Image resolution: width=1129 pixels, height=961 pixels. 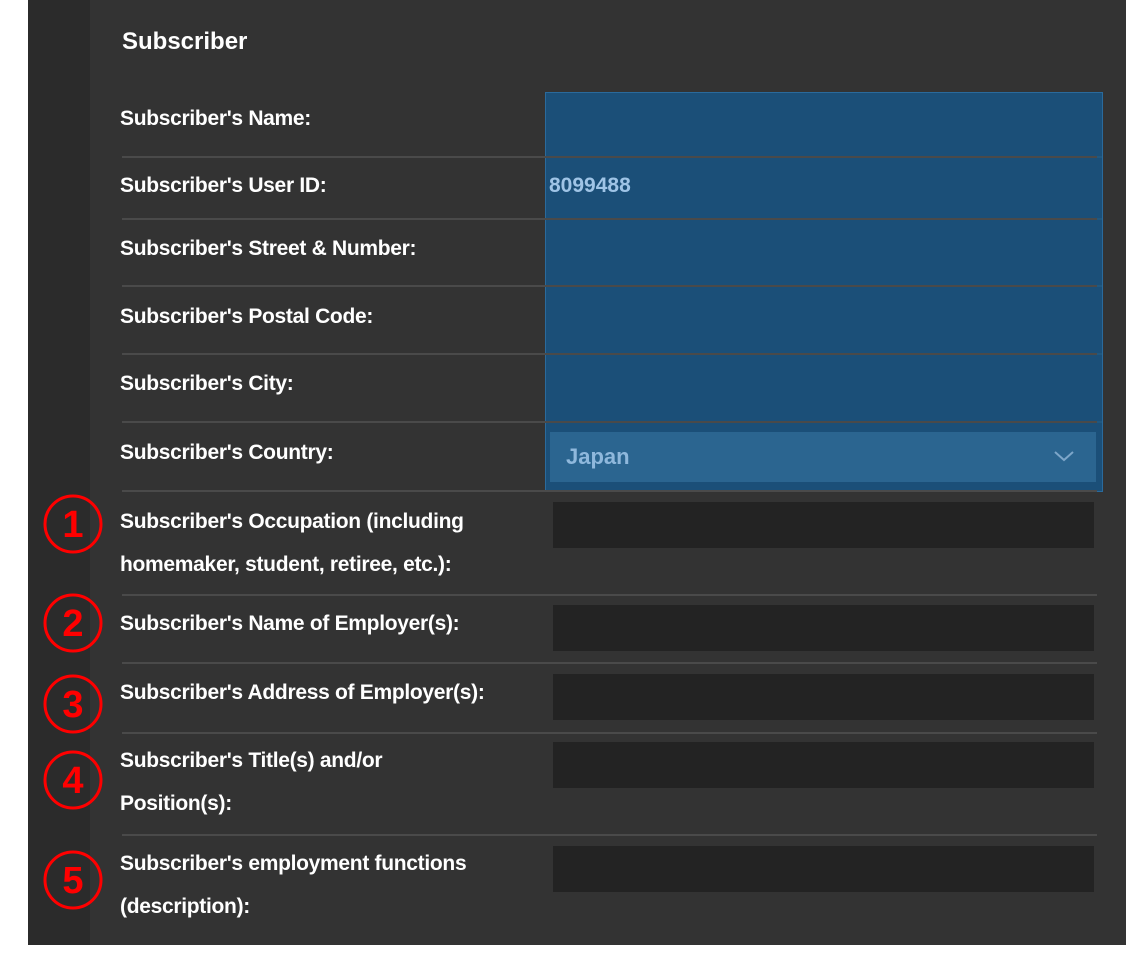 I want to click on occupation-input, so click(x=823, y=525).